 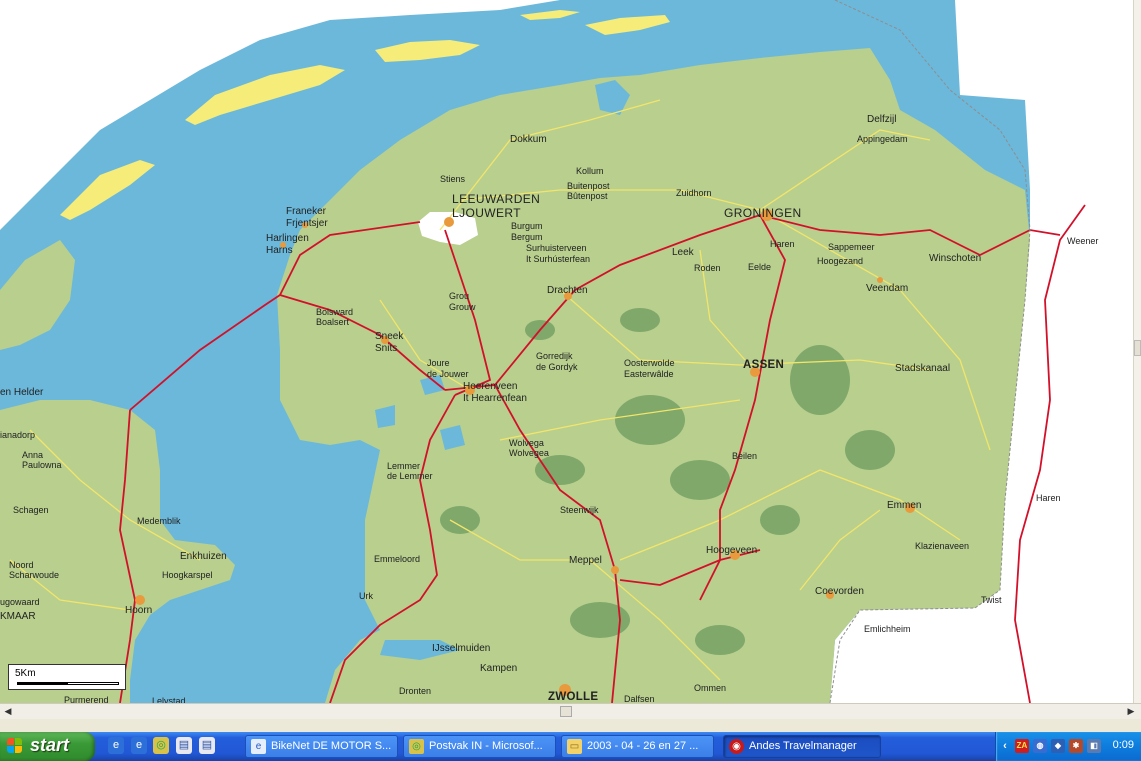 I want to click on place-label: Grou, so click(x=459, y=296).